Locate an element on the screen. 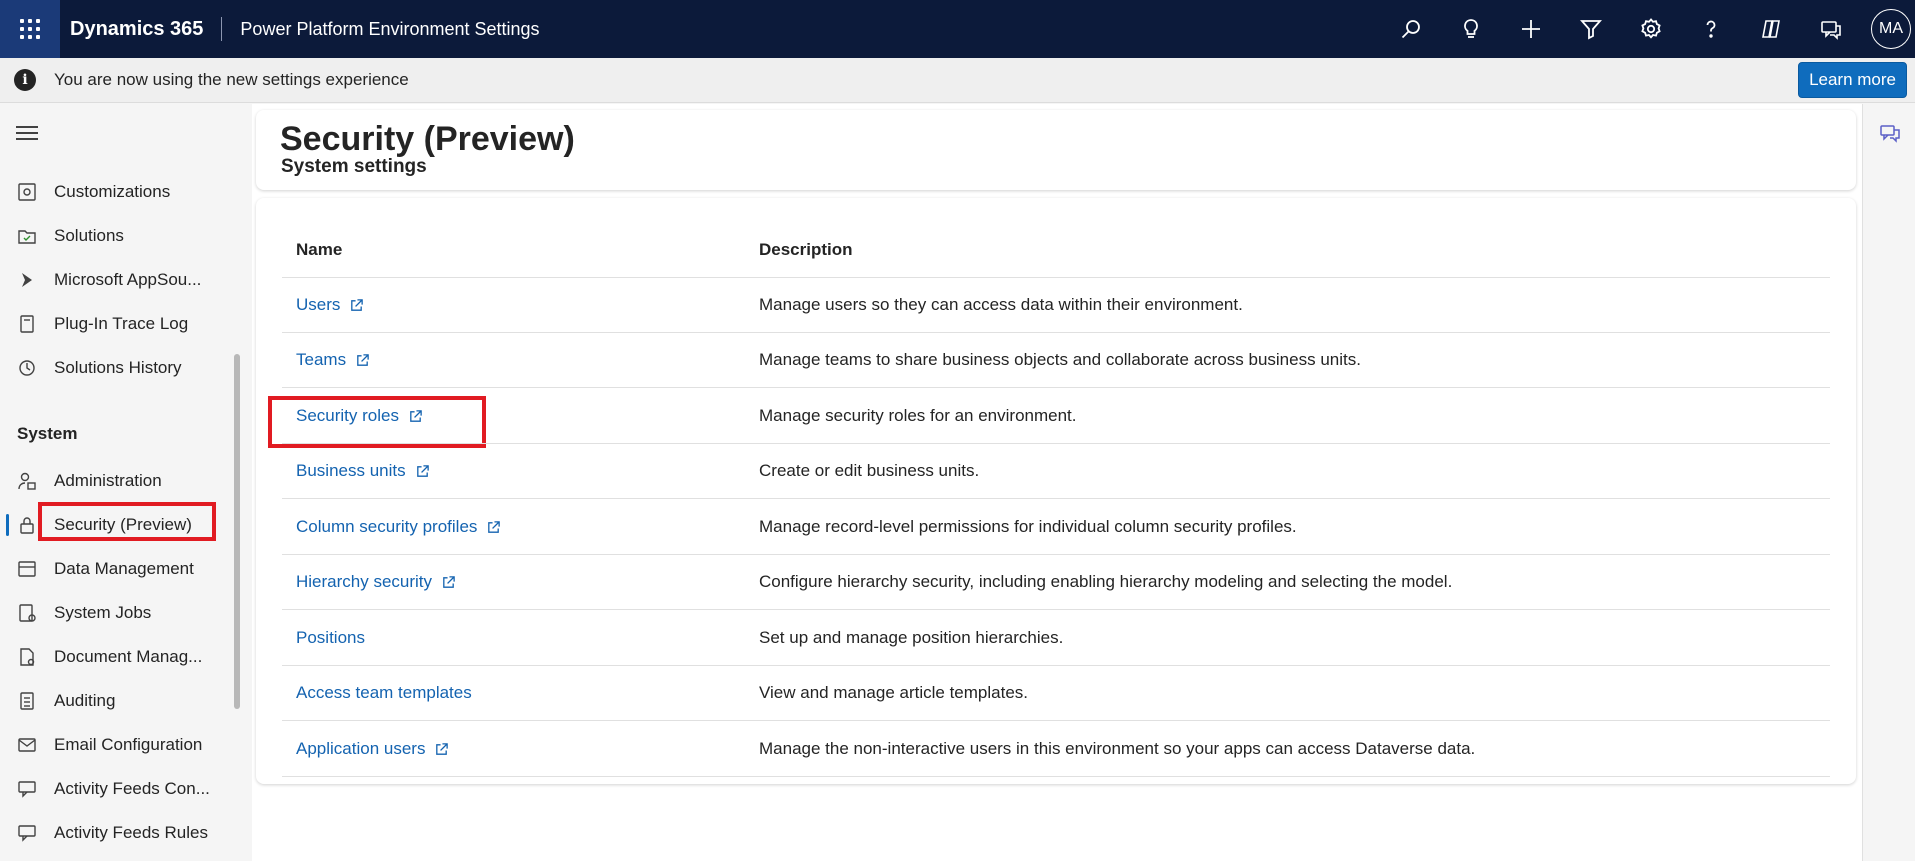 Image resolution: width=1915 pixels, height=861 pixels. filter-icon is located at coordinates (1591, 29).